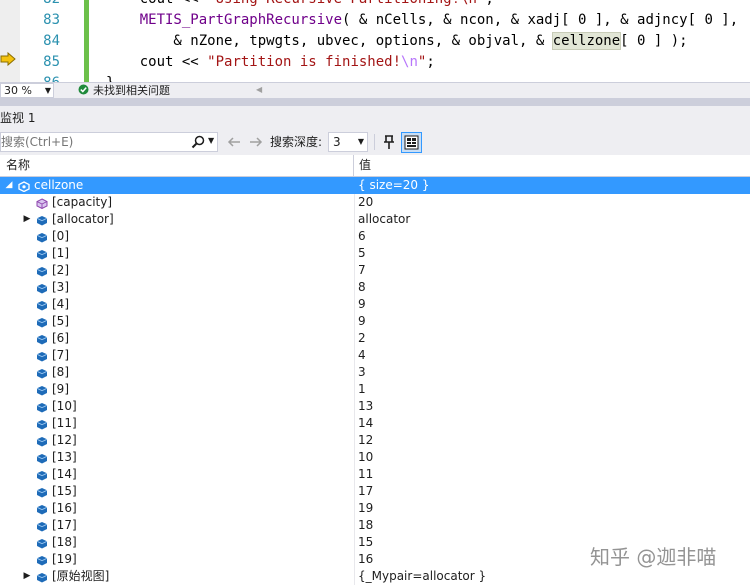 This screenshot has height=586, width=750. What do you see at coordinates (375, 389) in the screenshot?
I see `watch-row: [9] 1` at bounding box center [375, 389].